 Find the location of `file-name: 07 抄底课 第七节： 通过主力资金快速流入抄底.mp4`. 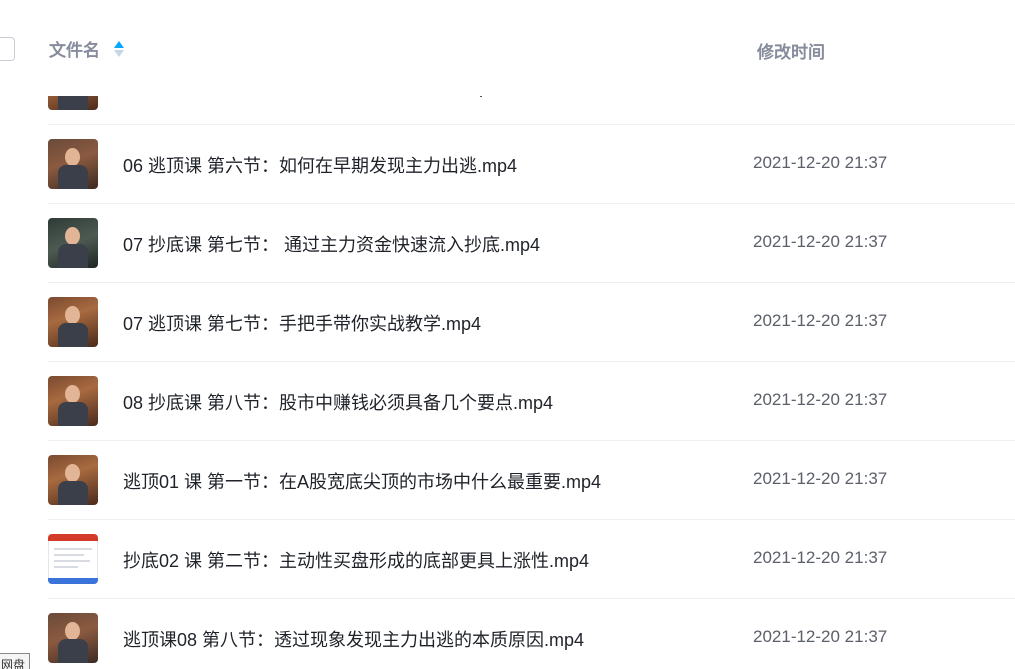

file-name: 07 抄底课 第七节： 通过主力资金快速流入抄底.mp4 is located at coordinates (331, 244).